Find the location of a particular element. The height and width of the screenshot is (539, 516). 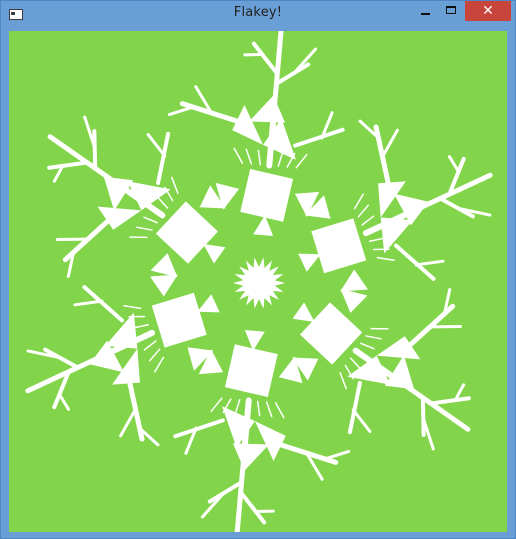

title-bar: Flakey! ✕ is located at coordinates (258, 16).